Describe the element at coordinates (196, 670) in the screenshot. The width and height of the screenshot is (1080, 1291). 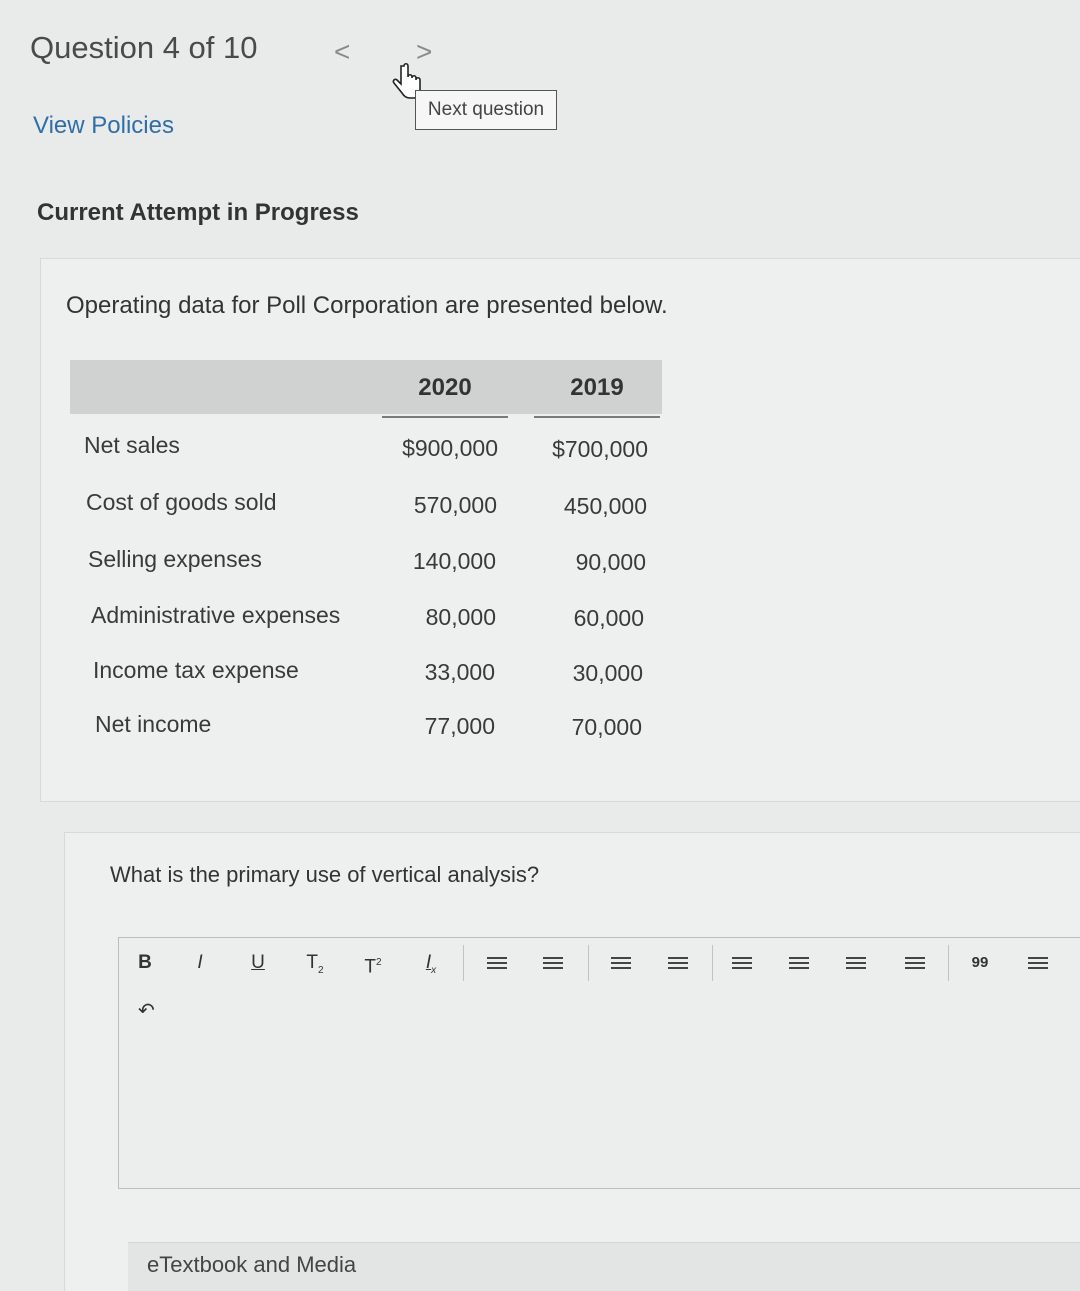
I see `row-label-income-tax-expense: Income tax expense` at that location.